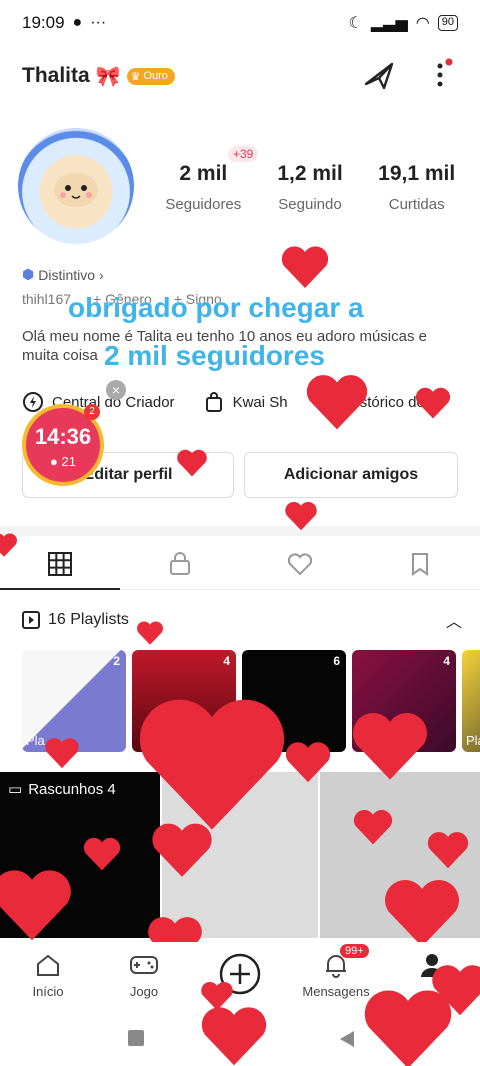 This screenshot has width=480, height=1066. I want to click on crown-icon: ♛, so click(135, 76).